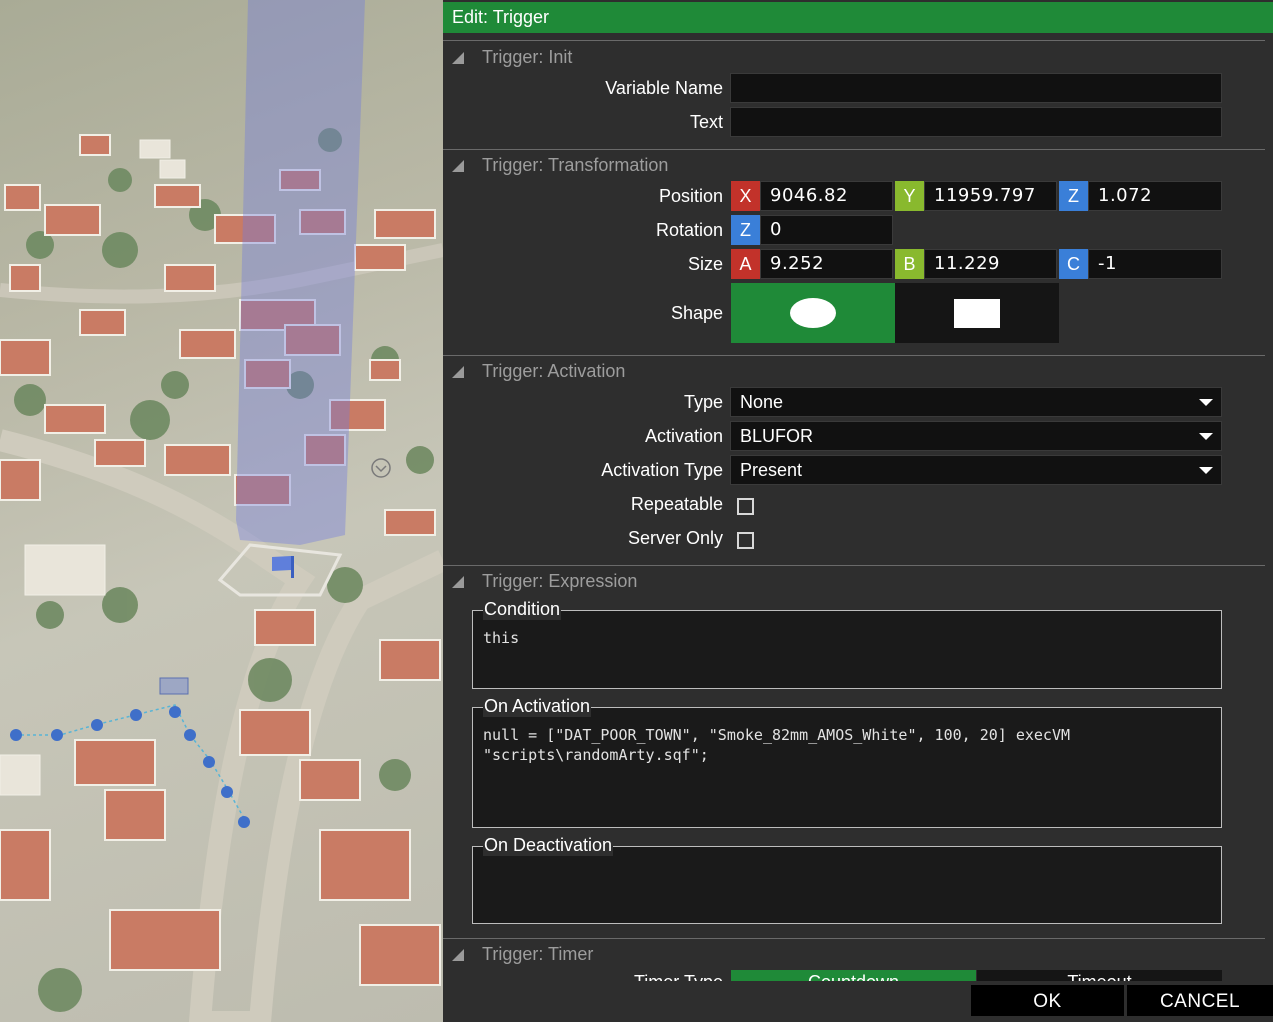  I want to click on section-title-activation: Trigger: Activation, so click(554, 371).